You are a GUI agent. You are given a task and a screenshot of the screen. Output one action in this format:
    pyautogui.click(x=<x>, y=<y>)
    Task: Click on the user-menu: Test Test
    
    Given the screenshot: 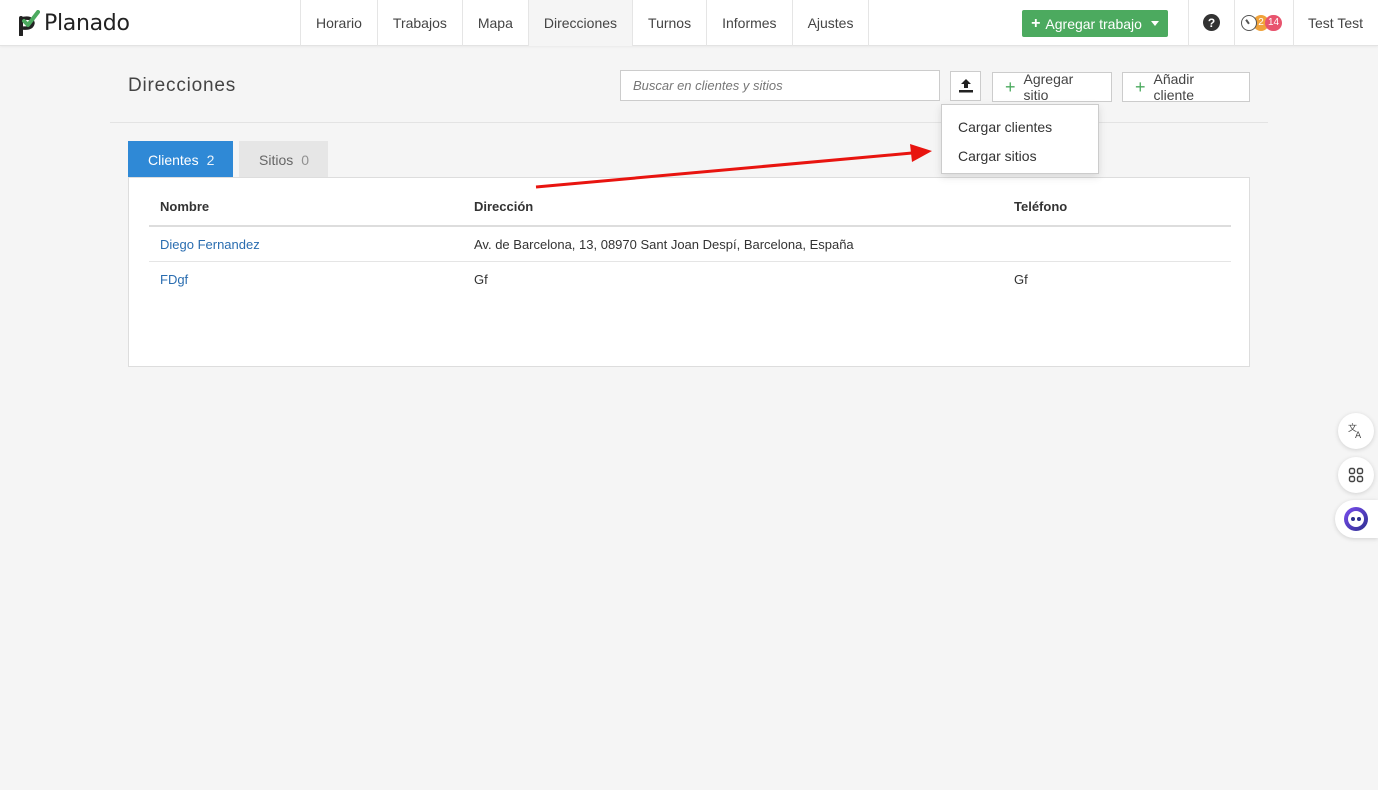 What is the action you would take?
    pyautogui.click(x=1335, y=23)
    